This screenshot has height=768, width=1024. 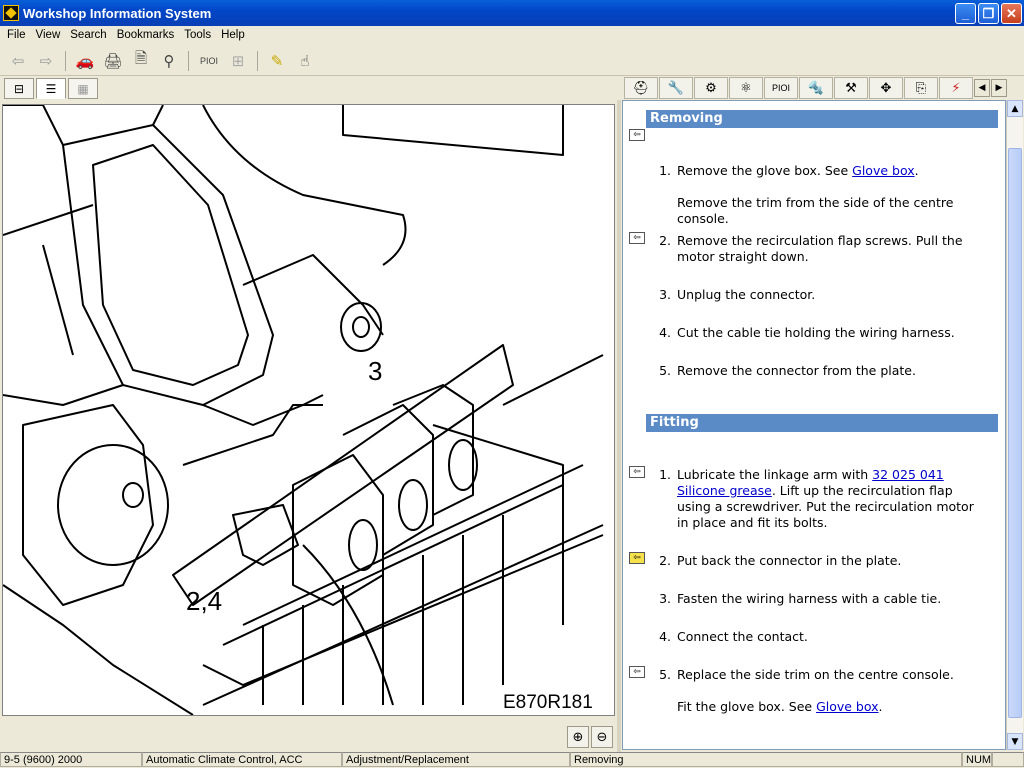 I want to click on callout-3: 3, so click(x=375, y=371).